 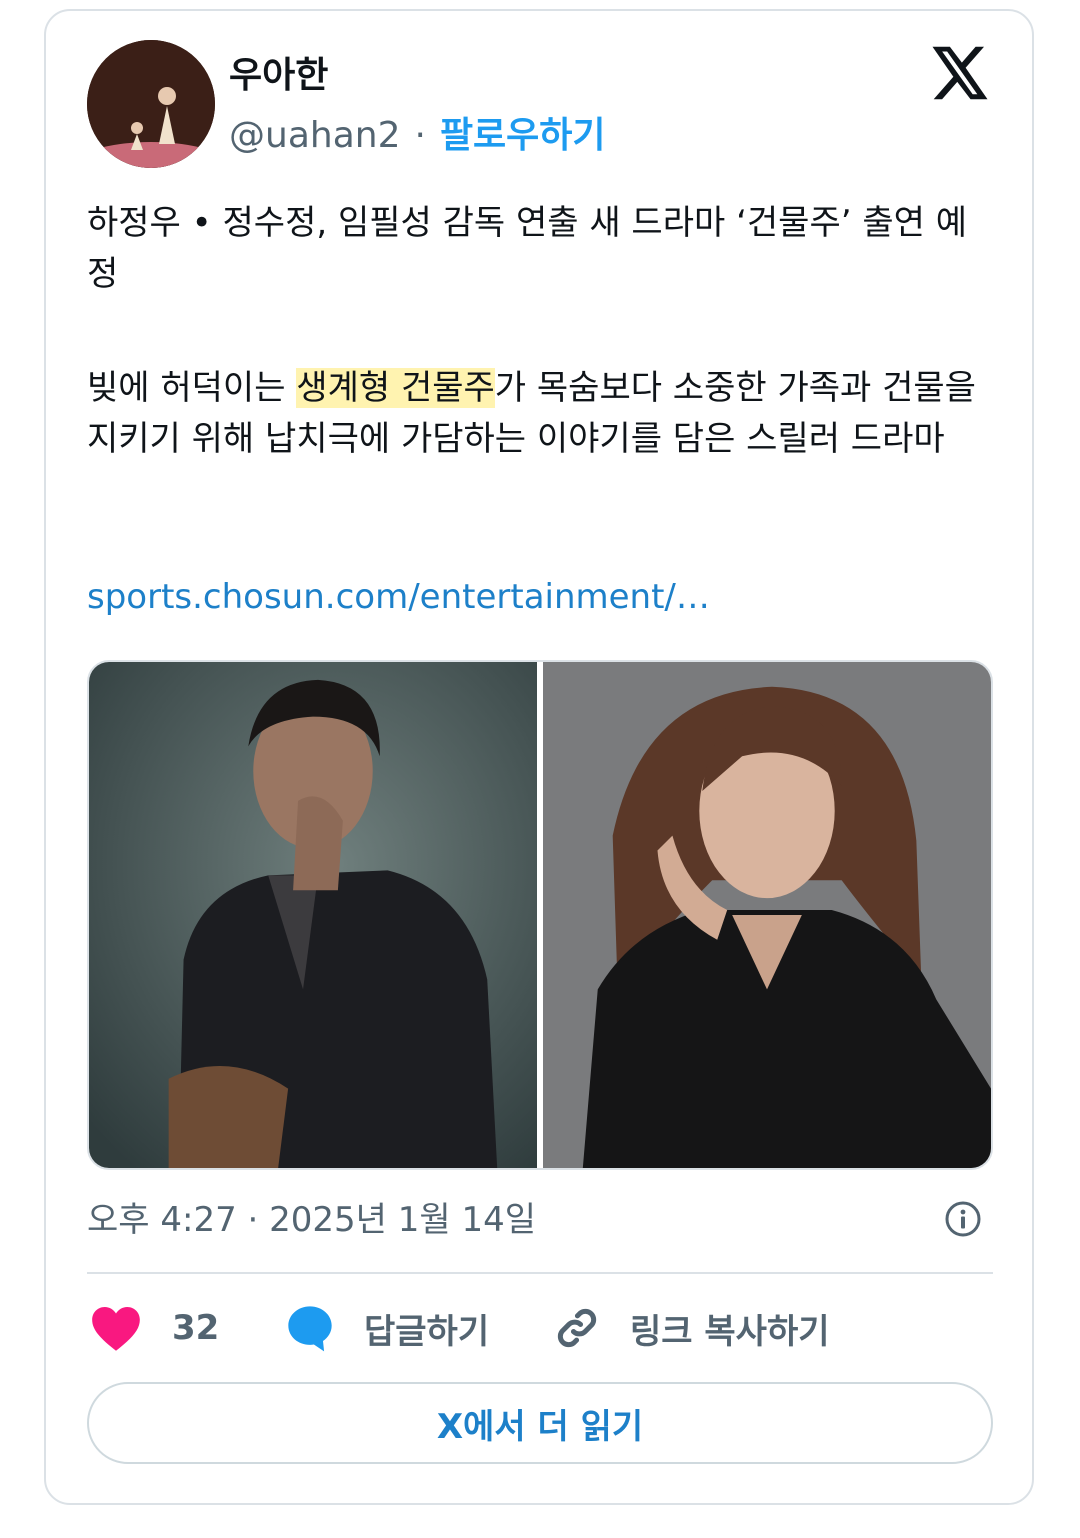 What do you see at coordinates (540, 1423) in the screenshot?
I see `read-more-on-x-button: X에서 더 읽기` at bounding box center [540, 1423].